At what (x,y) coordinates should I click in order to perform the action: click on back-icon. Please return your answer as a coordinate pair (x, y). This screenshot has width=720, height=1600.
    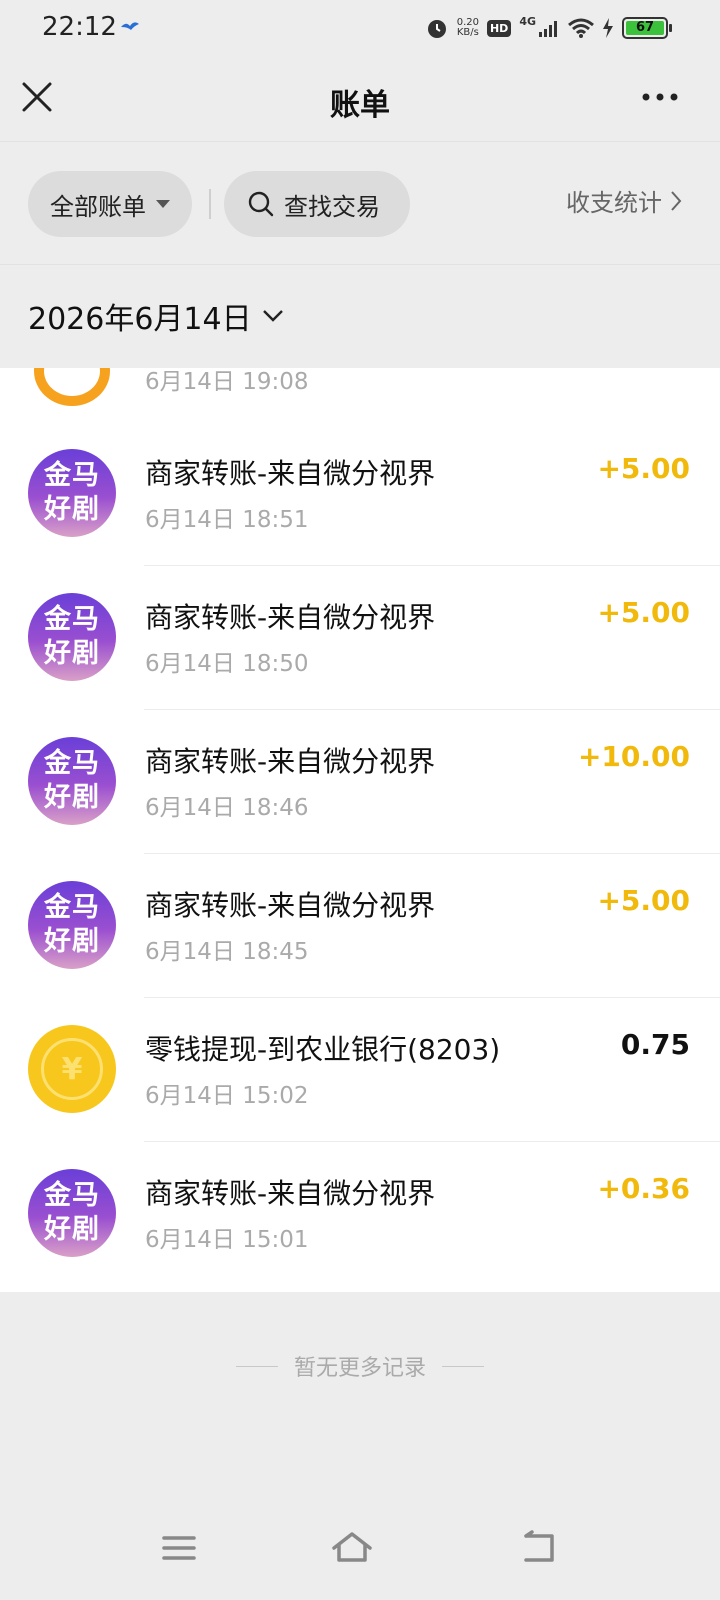
    Looking at the image, I should click on (540, 1548).